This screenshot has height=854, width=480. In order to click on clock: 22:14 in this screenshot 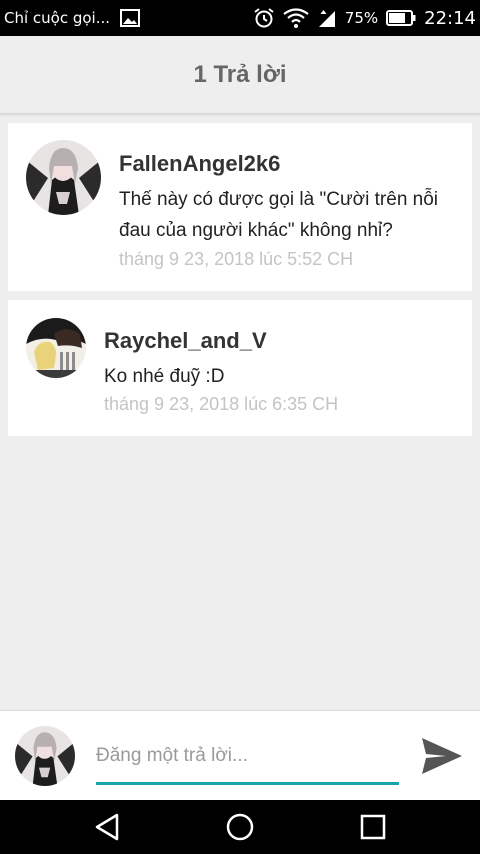, I will do `click(450, 18)`.